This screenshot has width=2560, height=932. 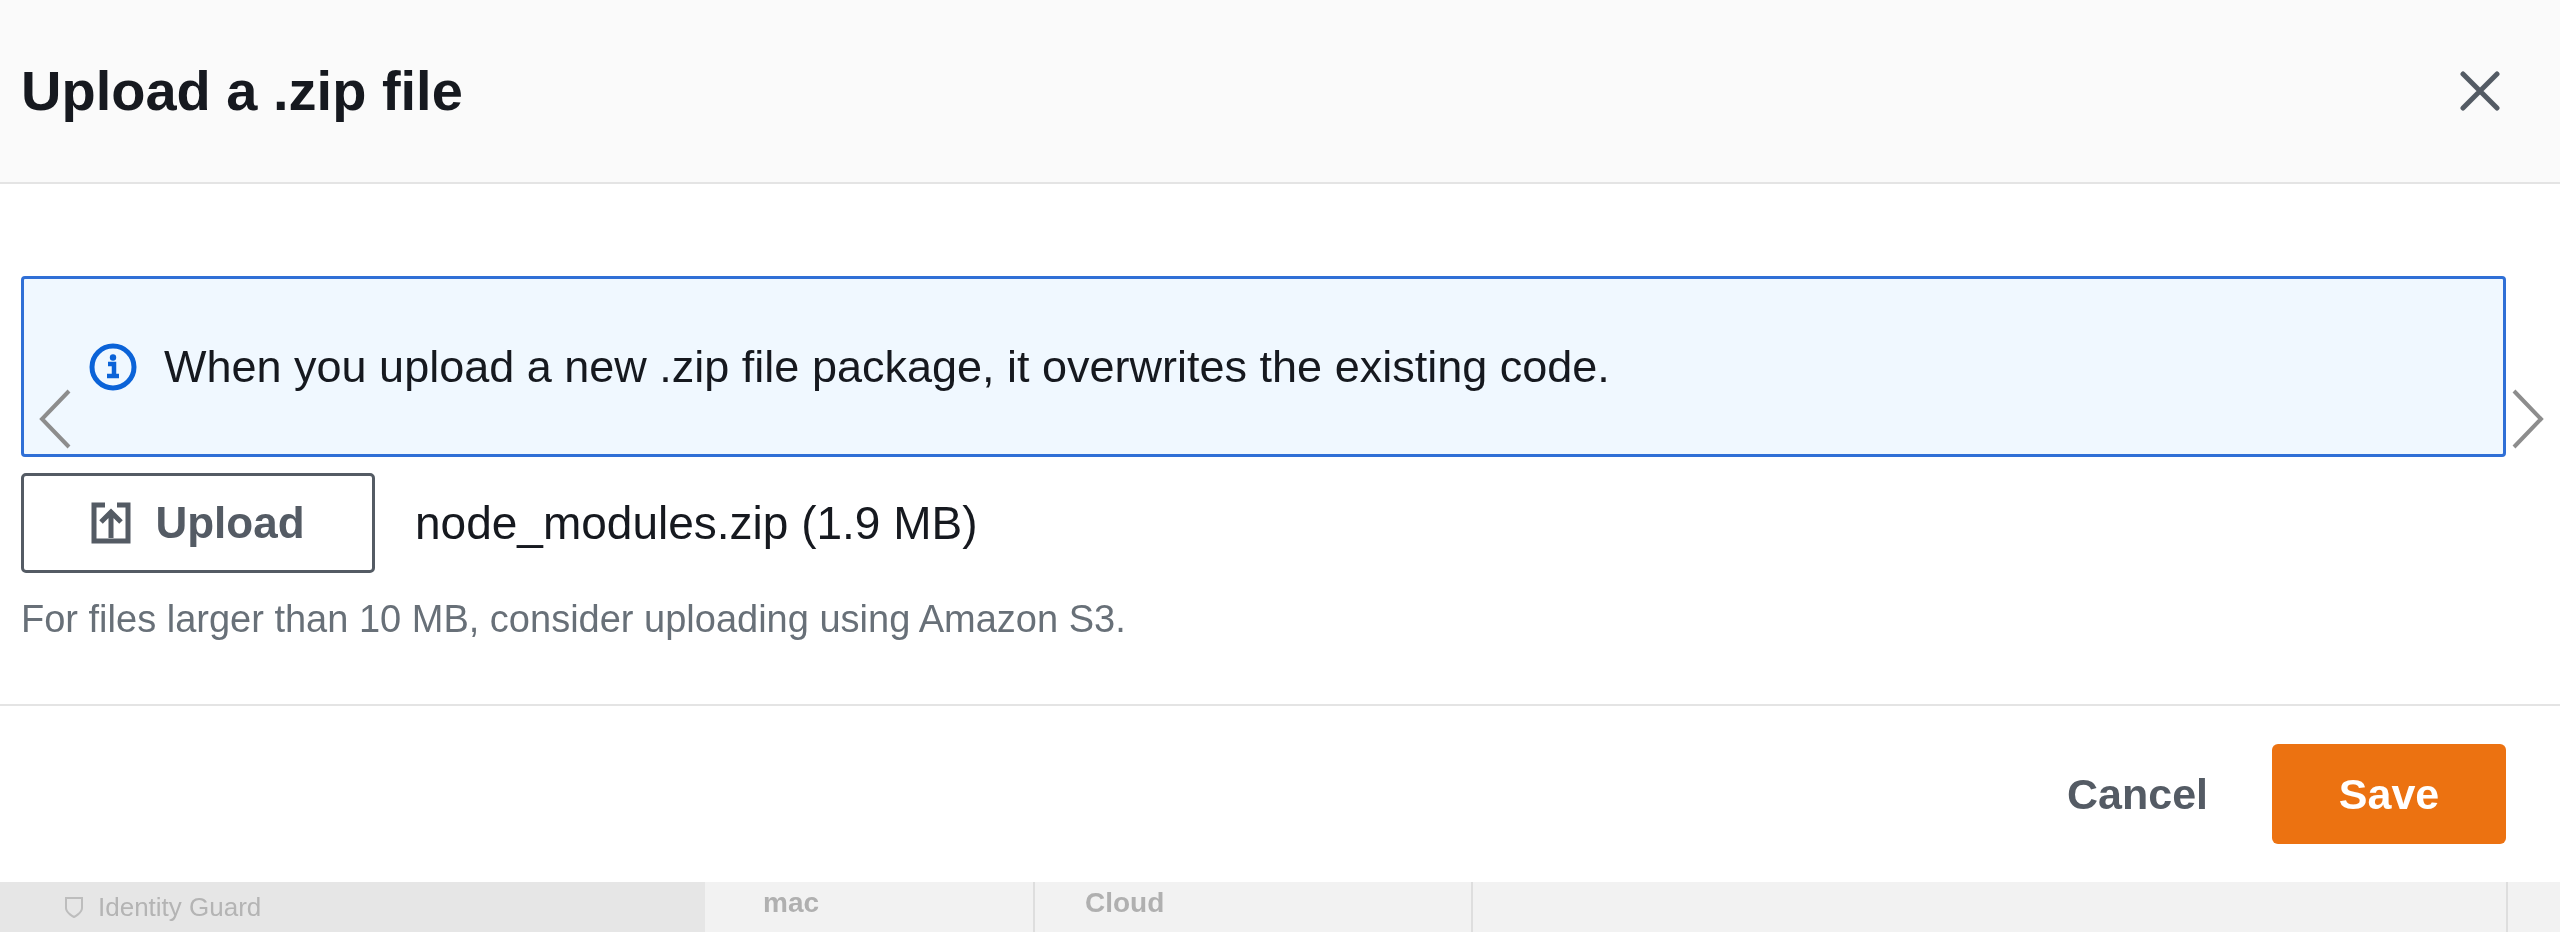 What do you see at coordinates (2137, 794) in the screenshot?
I see `cancel-button: Cancel` at bounding box center [2137, 794].